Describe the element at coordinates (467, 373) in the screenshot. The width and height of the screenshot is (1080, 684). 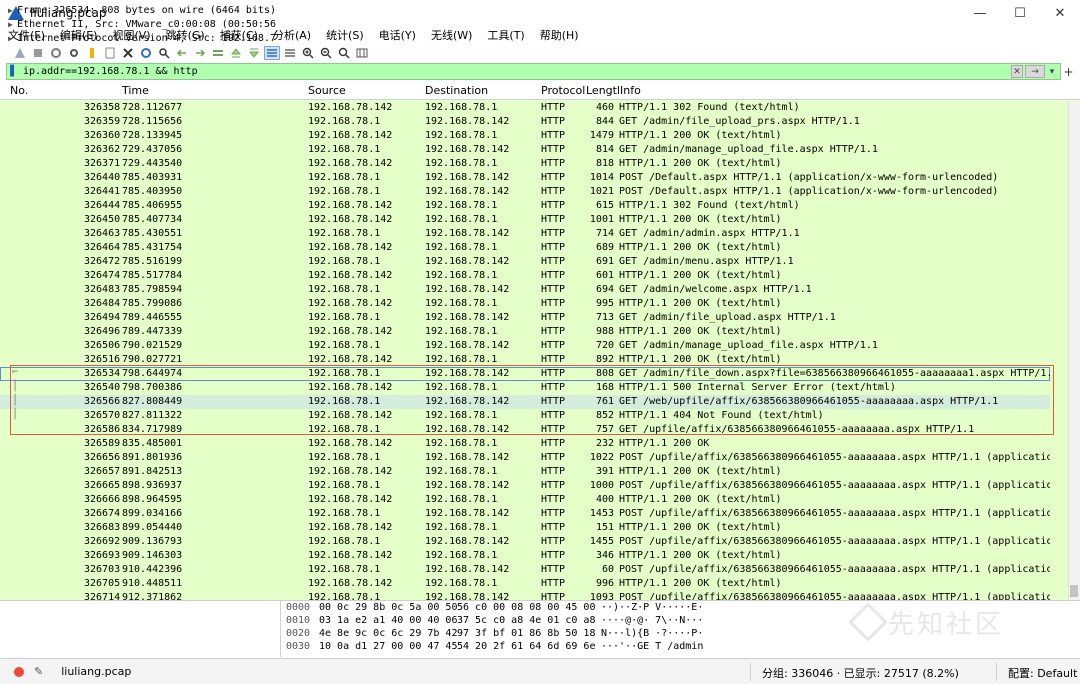
I see `packet-destination: 192.168.78.142` at that location.